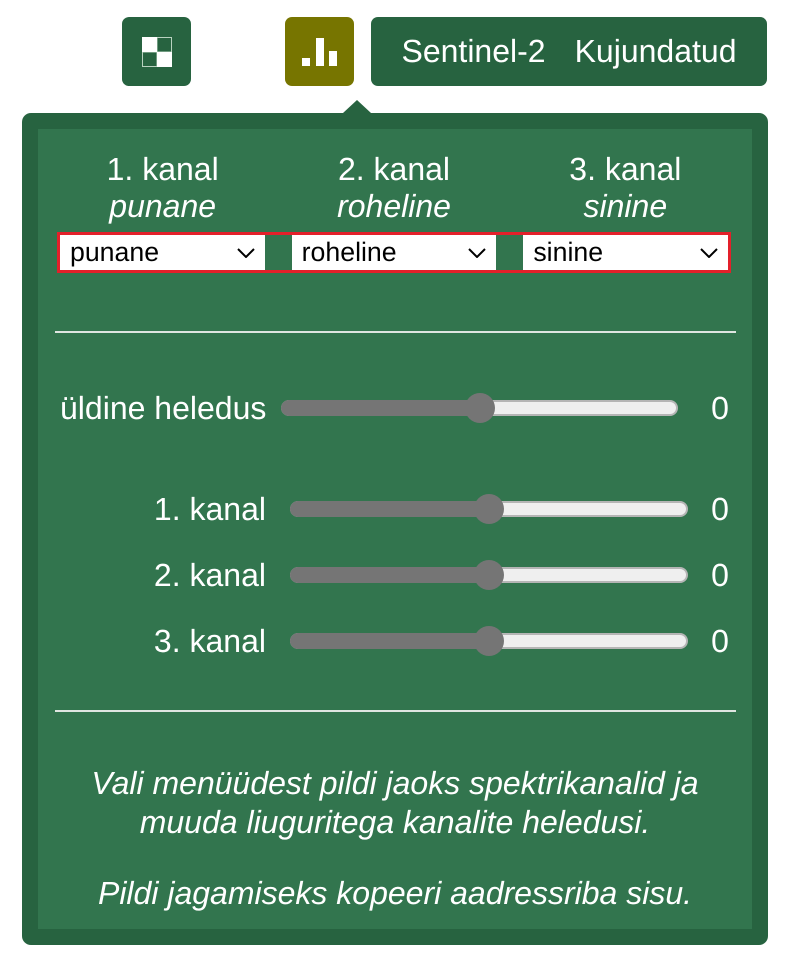 Image resolution: width=786 pixels, height=965 pixels. Describe the element at coordinates (209, 641) in the screenshot. I see `slider-label: 3. kanal` at that location.